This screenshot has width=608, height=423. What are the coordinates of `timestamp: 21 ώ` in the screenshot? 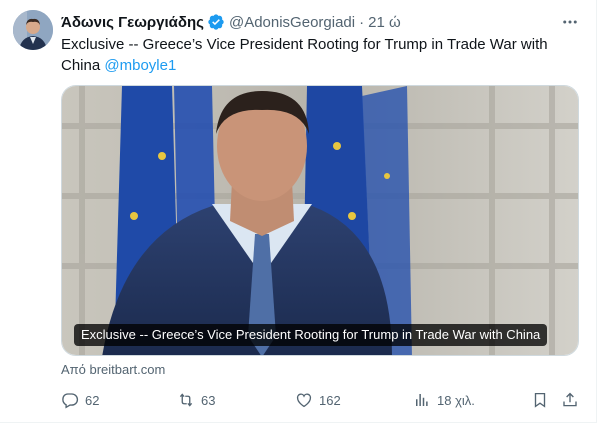 It's located at (384, 22).